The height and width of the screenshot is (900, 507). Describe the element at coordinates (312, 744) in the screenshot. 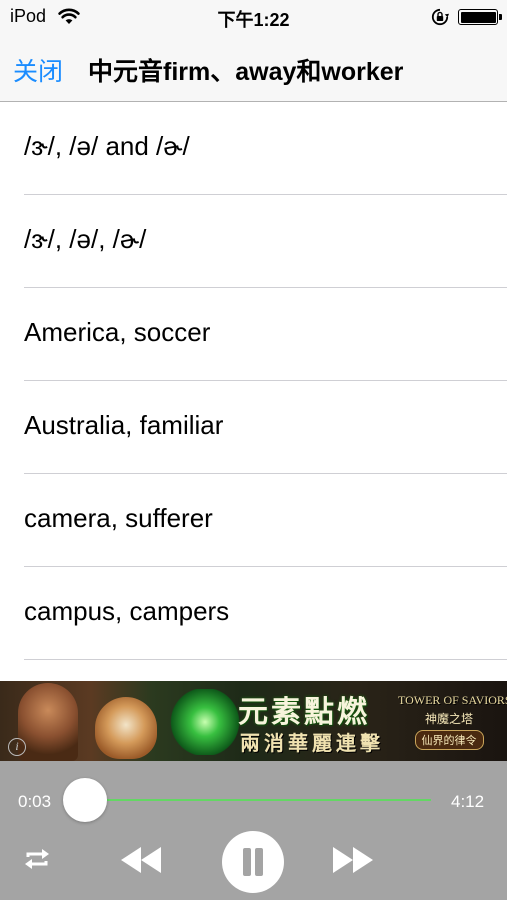

I see `ad-subline: 兩消華麗連擊` at that location.